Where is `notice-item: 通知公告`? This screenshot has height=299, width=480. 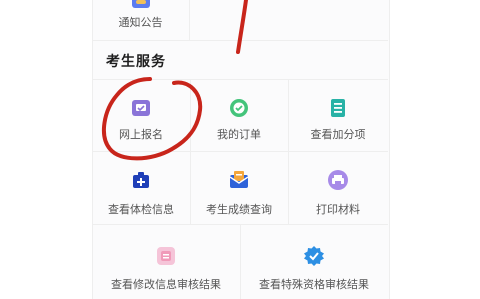 notice-item: 通知公告 is located at coordinates (141, 20).